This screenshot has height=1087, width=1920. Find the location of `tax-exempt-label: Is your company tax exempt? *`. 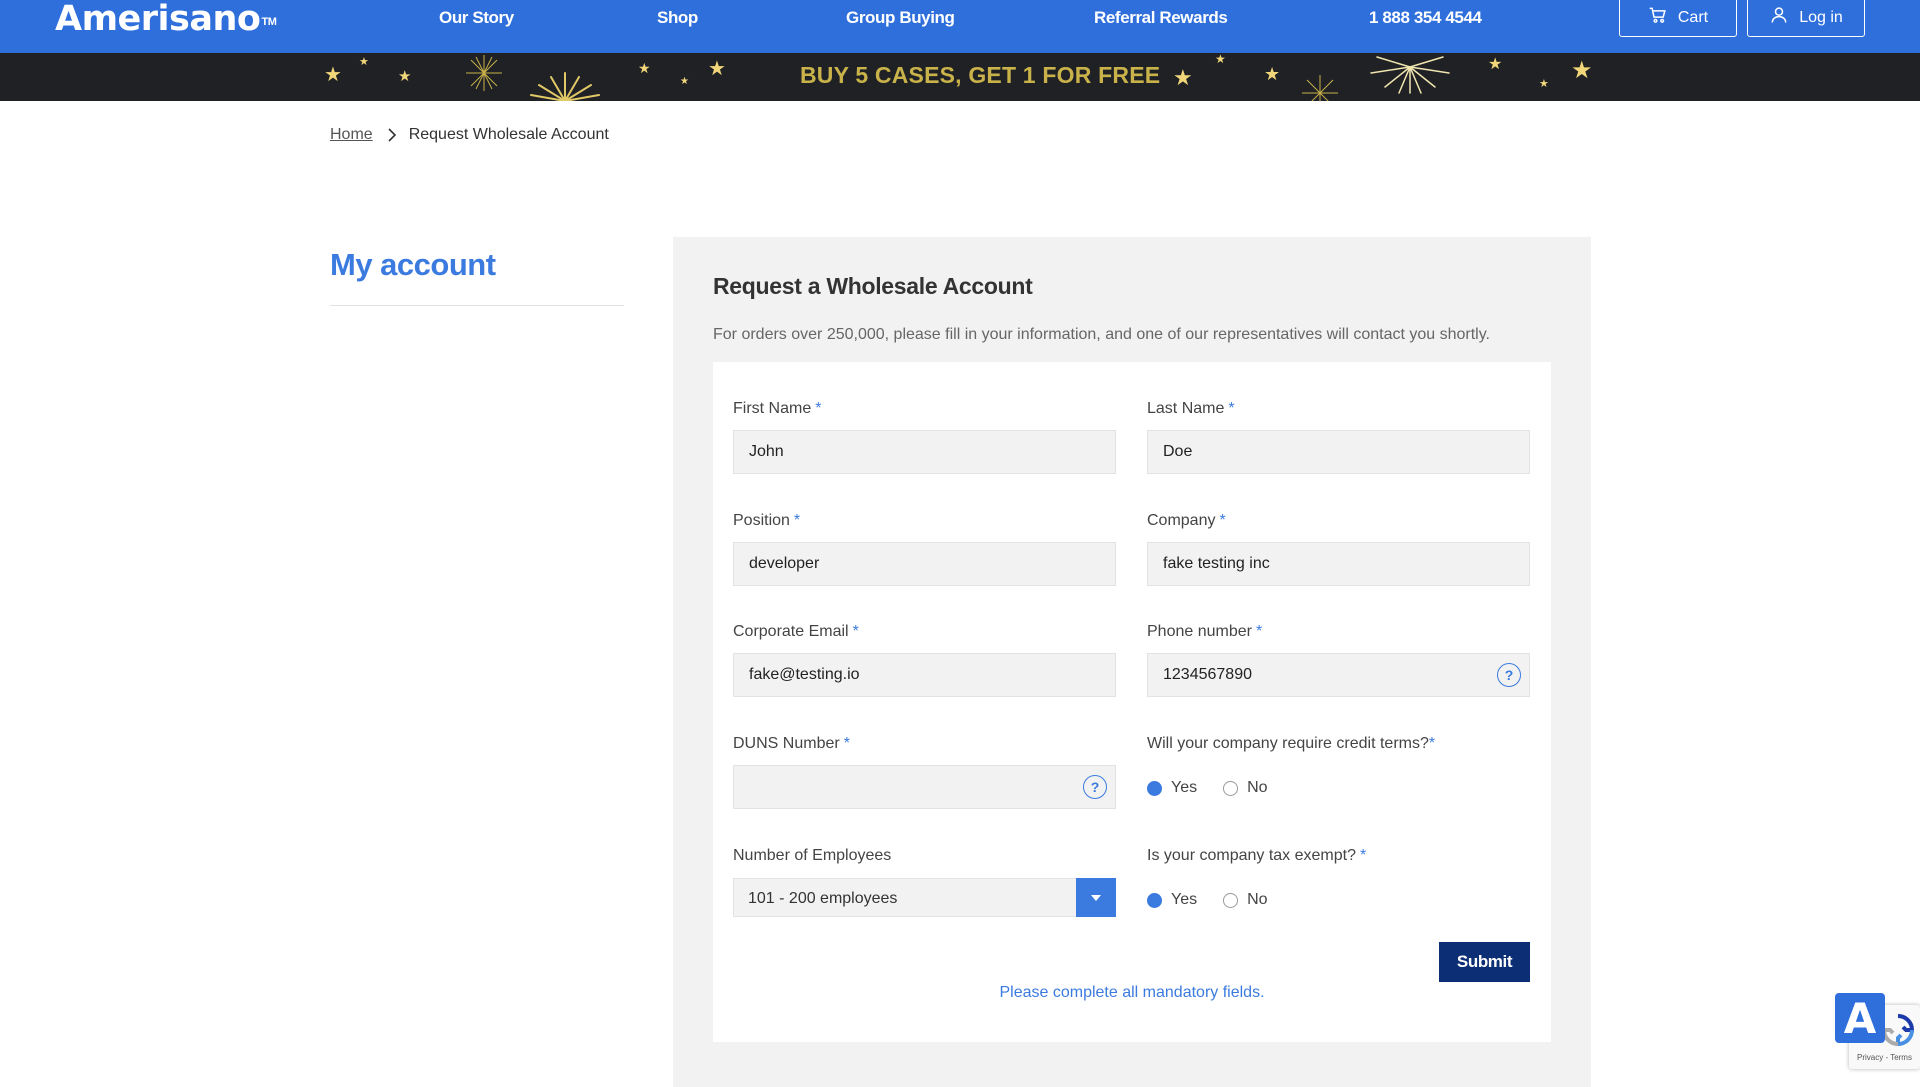

tax-exempt-label: Is your company tax exempt? * is located at coordinates (1257, 855).